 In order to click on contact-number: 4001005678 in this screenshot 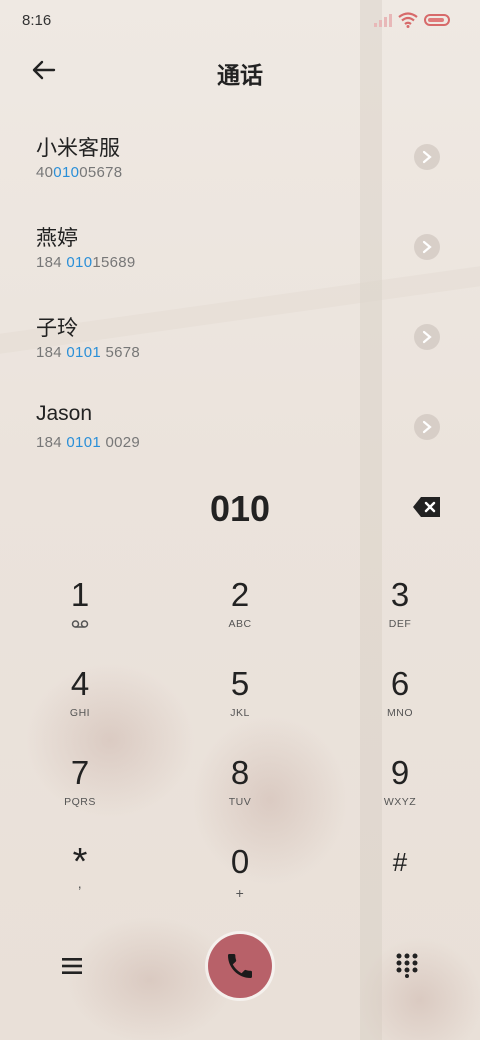, I will do `click(79, 172)`.